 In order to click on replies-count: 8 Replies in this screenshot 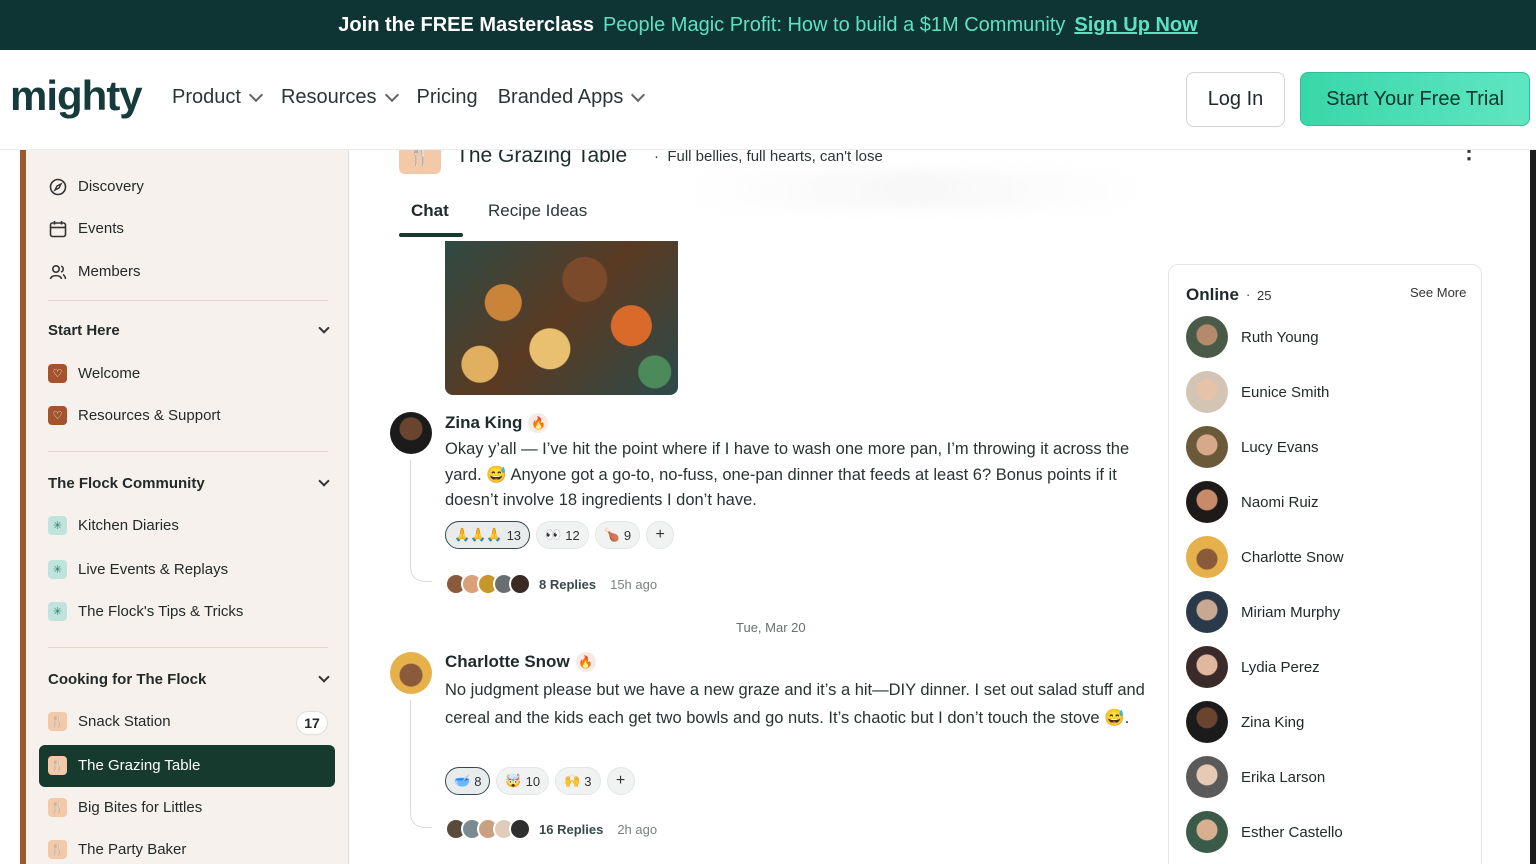, I will do `click(567, 584)`.